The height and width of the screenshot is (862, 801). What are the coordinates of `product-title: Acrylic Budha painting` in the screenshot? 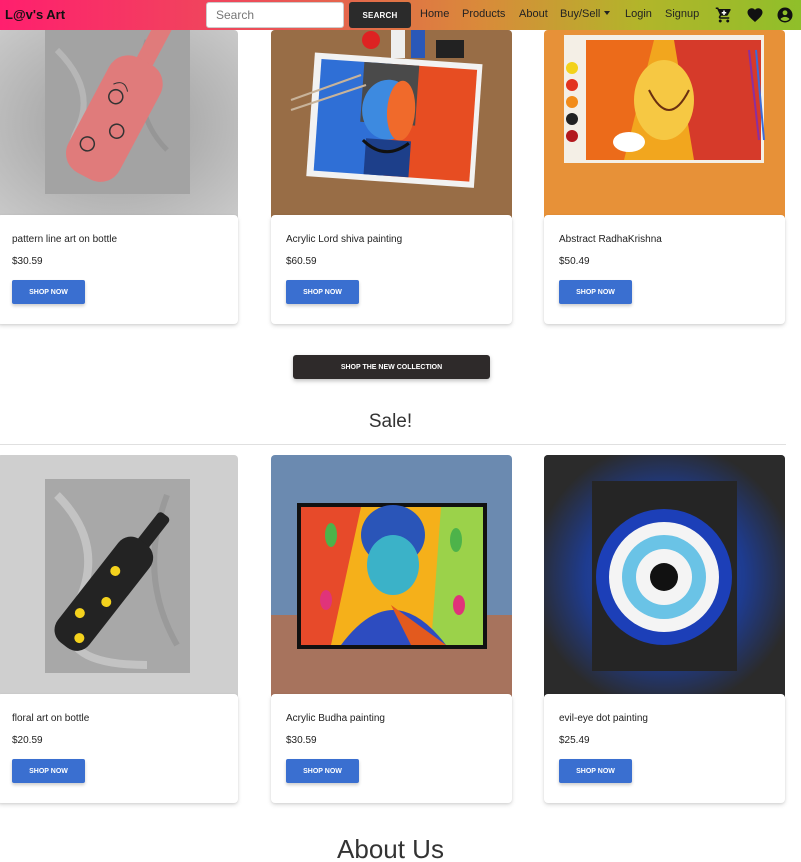 It's located at (335, 718).